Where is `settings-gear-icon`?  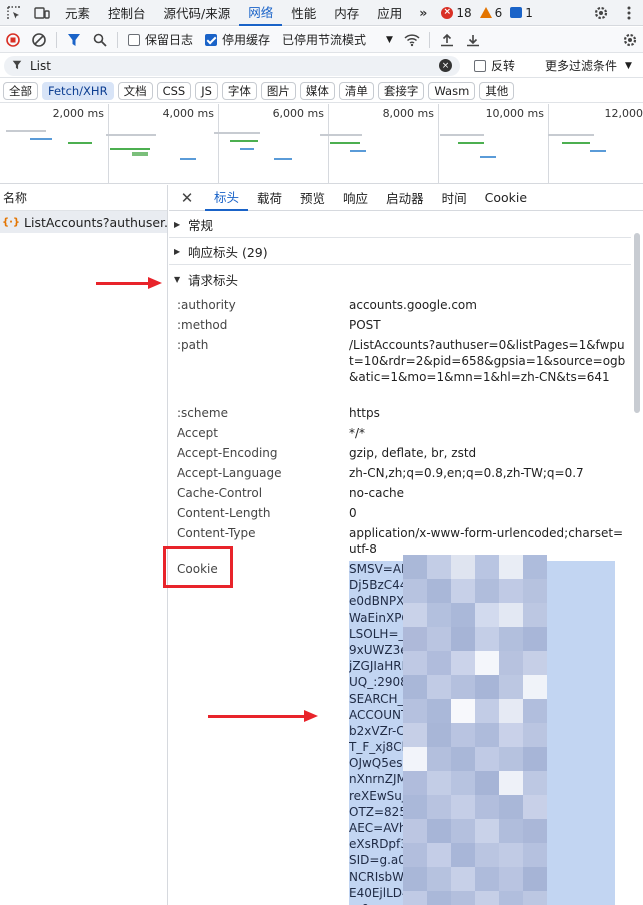
settings-gear-icon is located at coordinates (601, 13).